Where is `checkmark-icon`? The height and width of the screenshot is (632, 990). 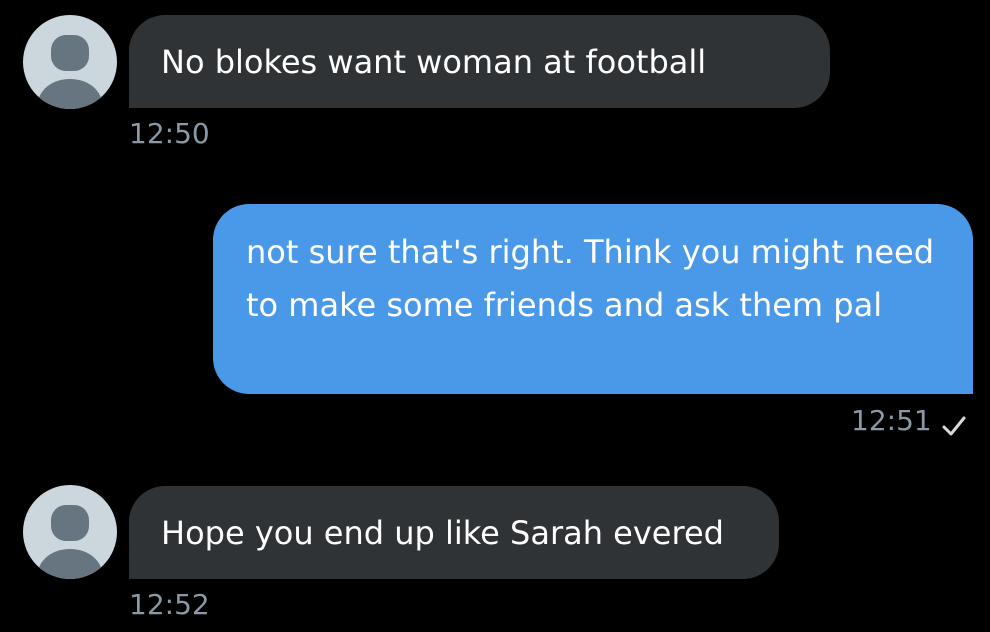
checkmark-icon is located at coordinates (954, 426).